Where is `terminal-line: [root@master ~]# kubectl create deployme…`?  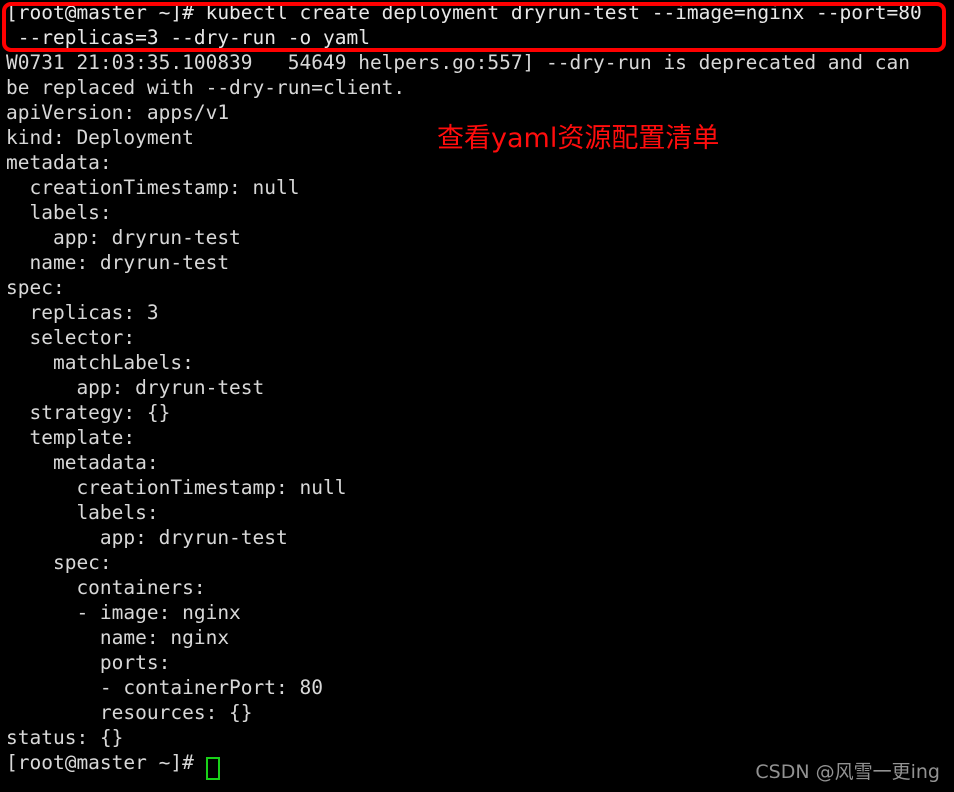 terminal-line: [root@master ~]# kubectl create deployme… is located at coordinates (464, 12).